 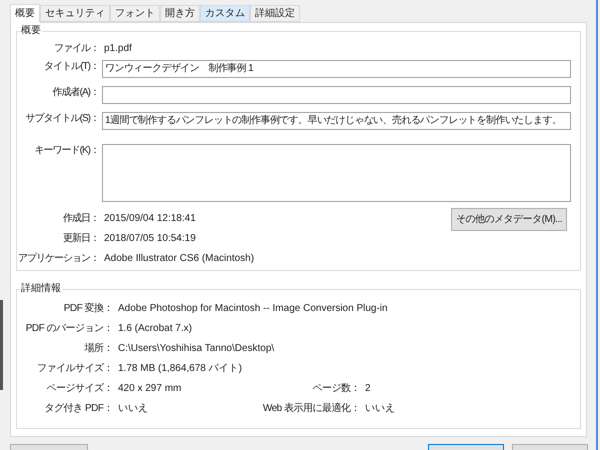 What do you see at coordinates (225, 13) in the screenshot?
I see `tab: カスタム` at bounding box center [225, 13].